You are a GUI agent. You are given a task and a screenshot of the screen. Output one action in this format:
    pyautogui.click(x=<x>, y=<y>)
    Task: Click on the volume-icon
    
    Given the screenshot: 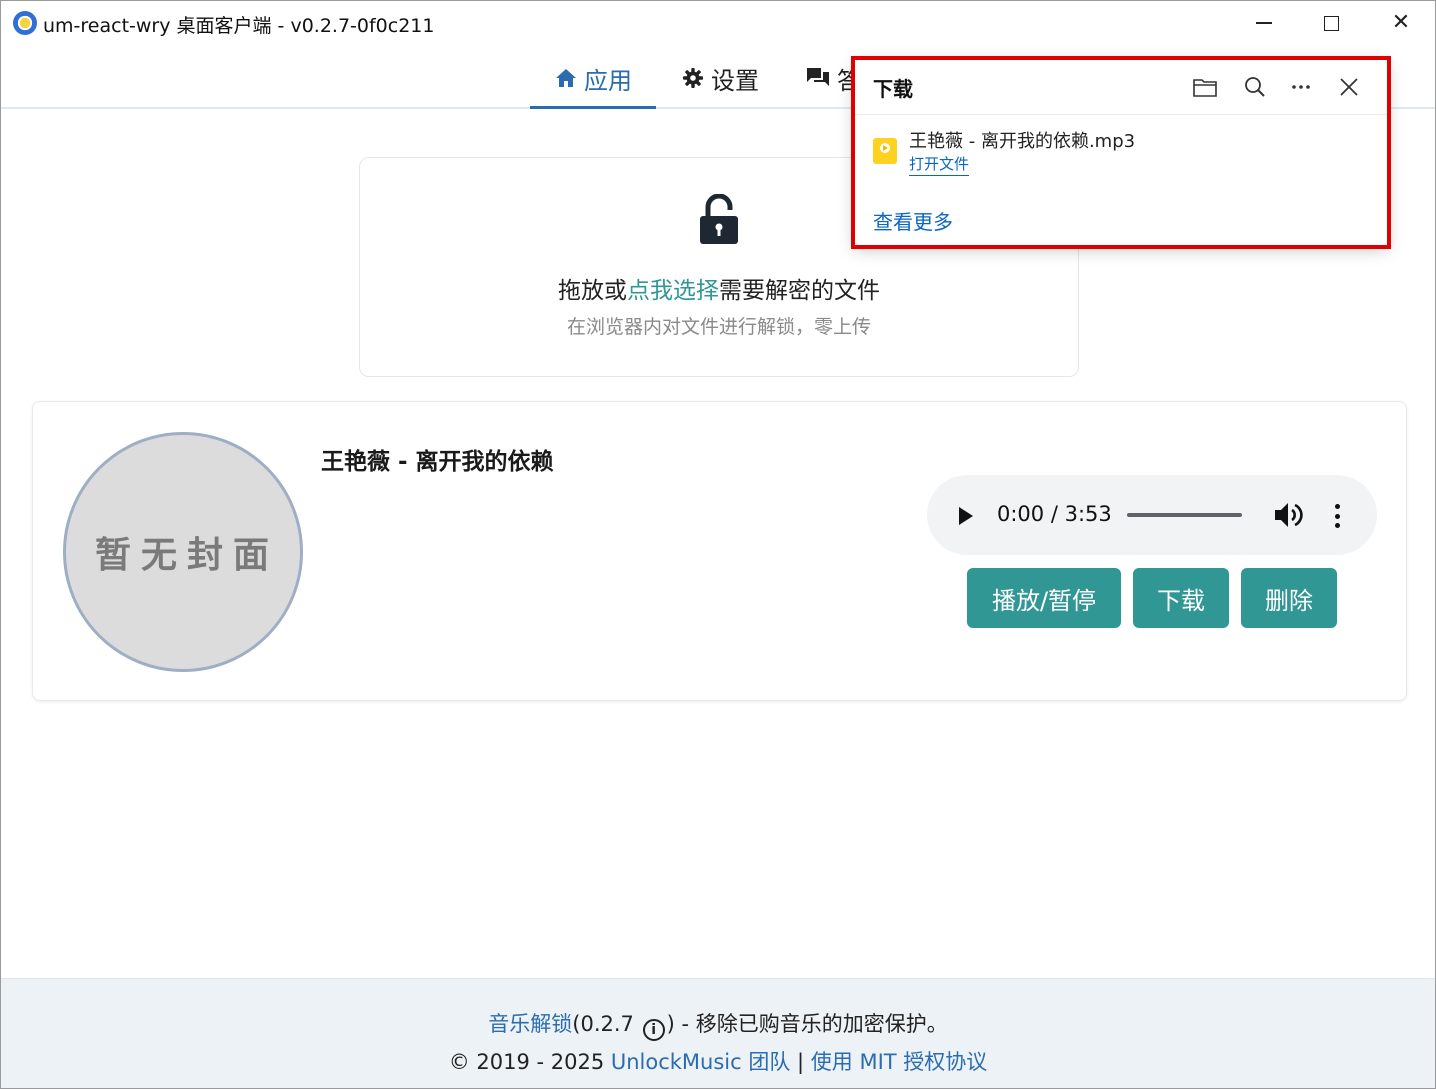 What is the action you would take?
    pyautogui.click(x=1289, y=515)
    